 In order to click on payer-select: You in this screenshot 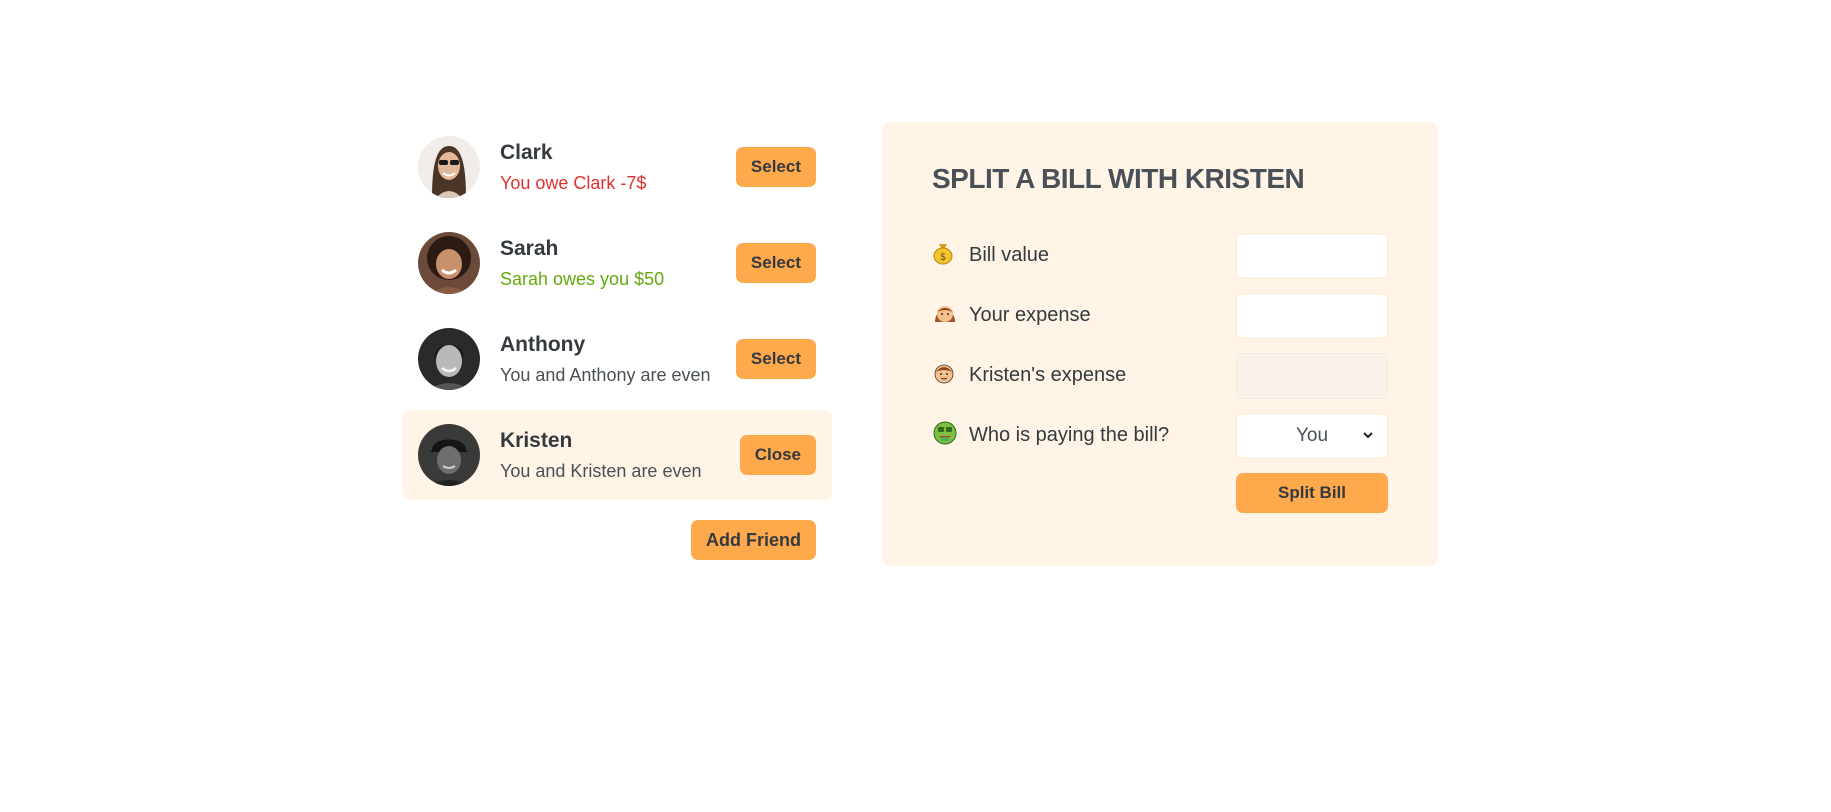, I will do `click(1312, 435)`.